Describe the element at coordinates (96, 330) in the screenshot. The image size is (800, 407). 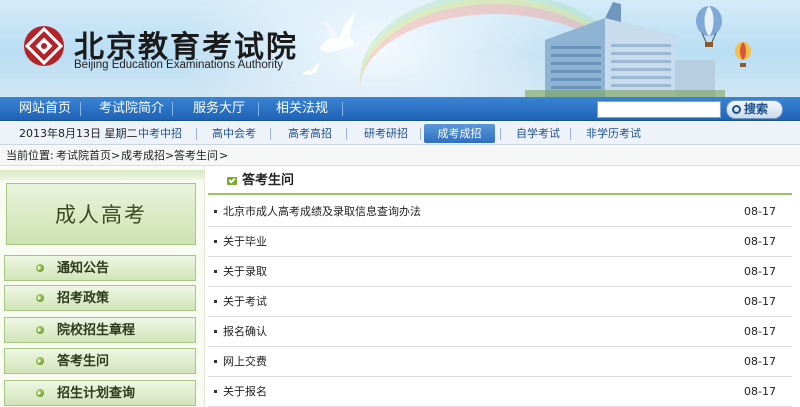
I see `sidebar-item-label: 院校招生章程` at that location.